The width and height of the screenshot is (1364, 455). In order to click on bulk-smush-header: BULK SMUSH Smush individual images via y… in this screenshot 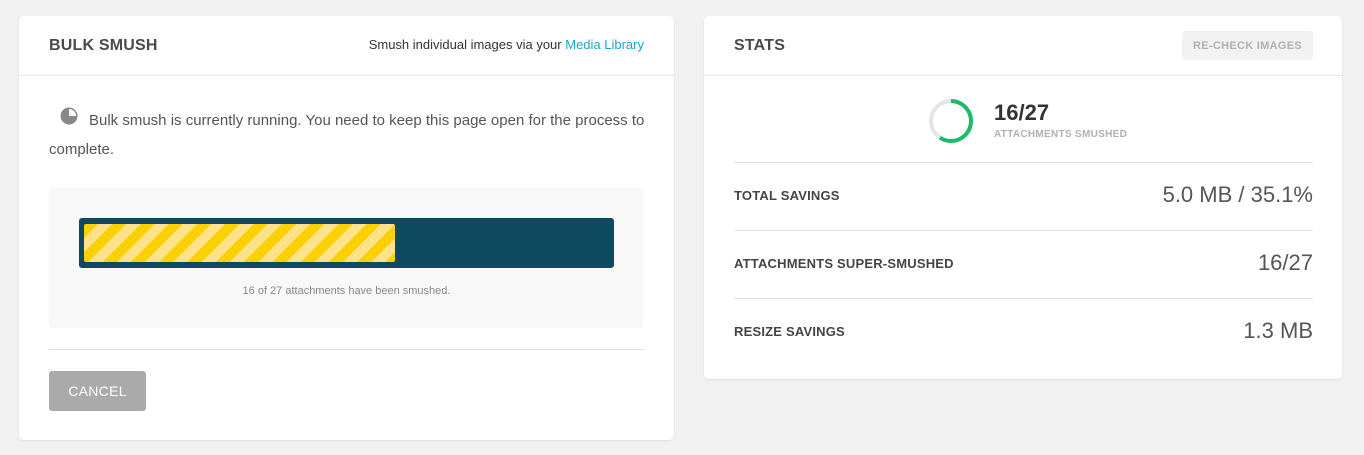, I will do `click(346, 46)`.